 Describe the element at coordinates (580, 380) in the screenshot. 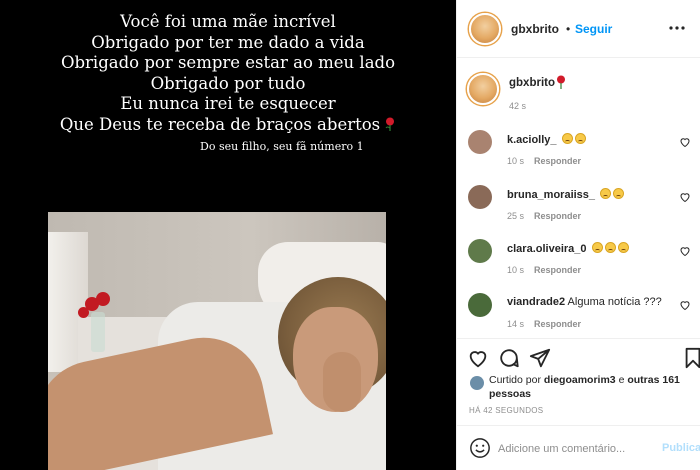

I see `likes-user: diegoamorim3` at that location.